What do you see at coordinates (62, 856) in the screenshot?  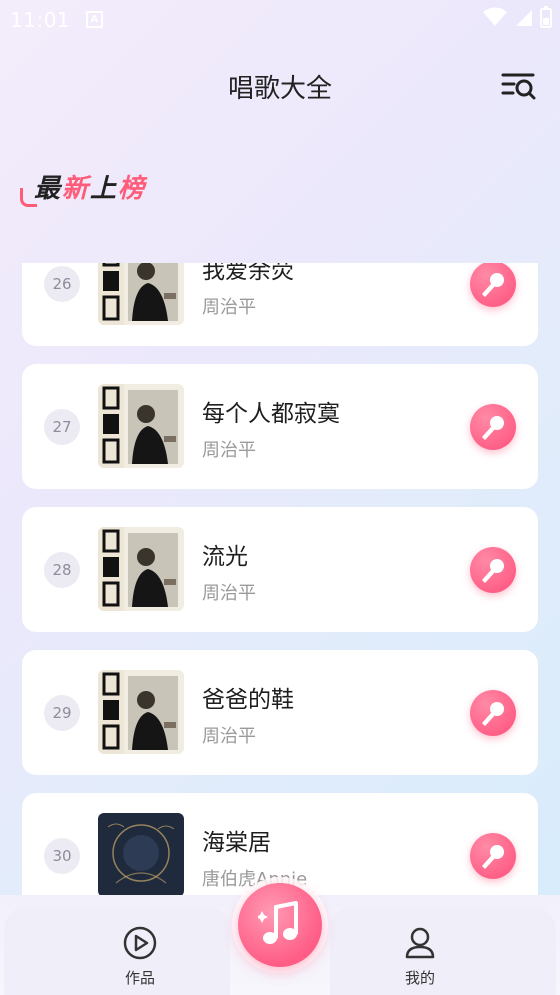 I see `rank-badge: 30` at bounding box center [62, 856].